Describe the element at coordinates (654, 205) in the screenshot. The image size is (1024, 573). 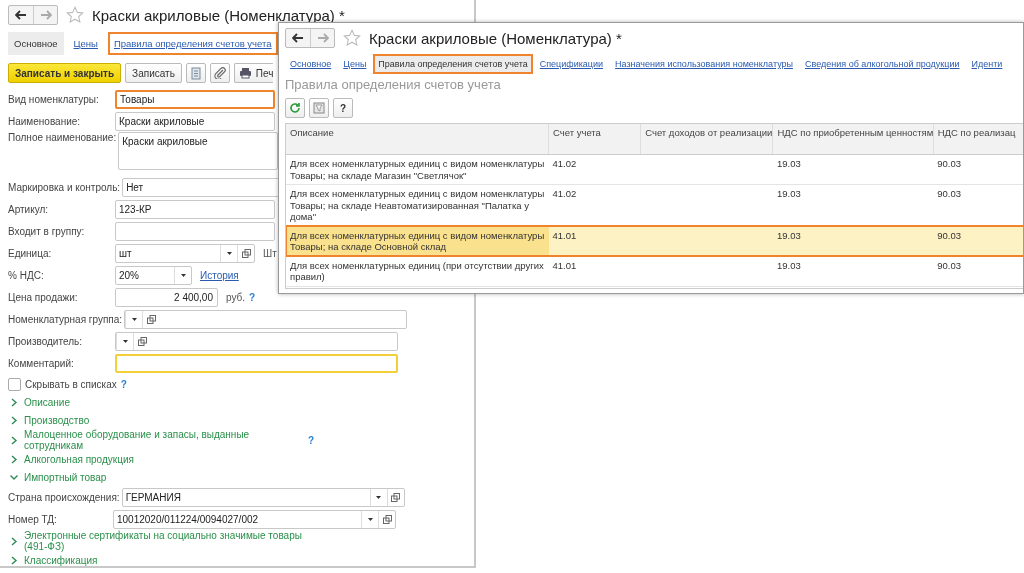
I see `table-row: Для всех номенклатурных единиц с видом номенклатуры Товары; на складе Неавтоматизированная "Палатка у дома" 41.02 19.03 90.03` at that location.